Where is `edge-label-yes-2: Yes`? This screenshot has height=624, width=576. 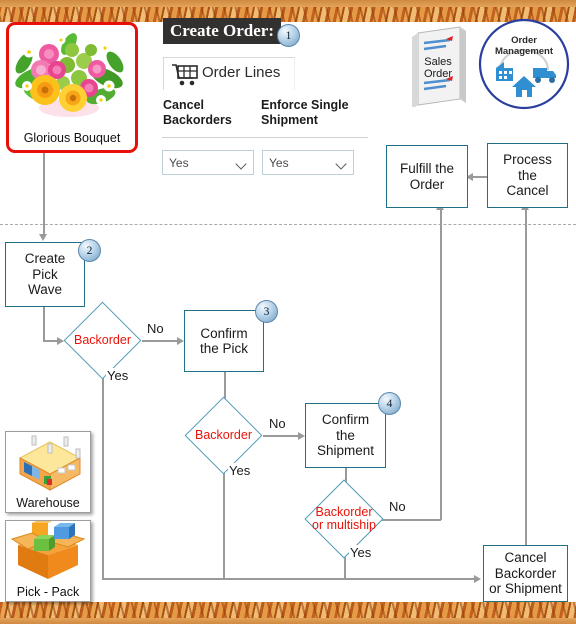
edge-label-yes-2: Yes is located at coordinates (240, 470).